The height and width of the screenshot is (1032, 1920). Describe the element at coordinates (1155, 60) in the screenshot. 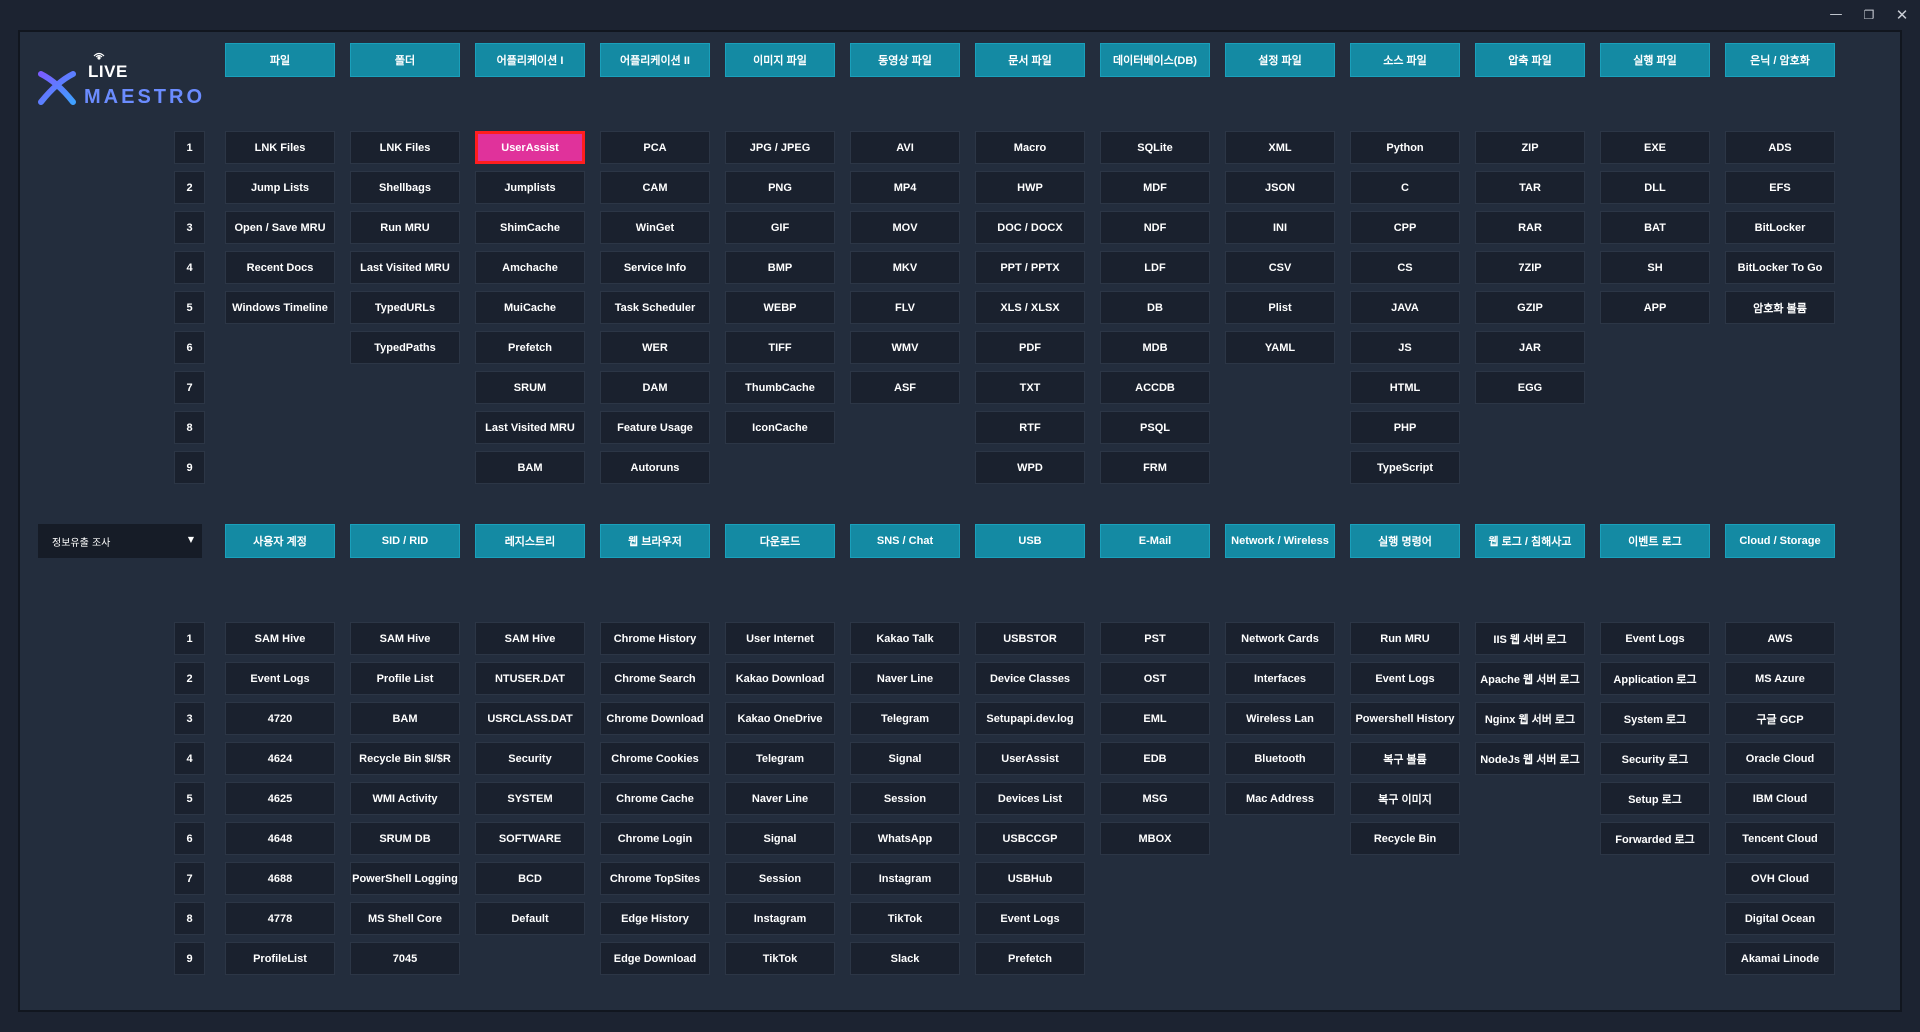

I see `category-header-top_section-7: 데이터베이스(DB)` at that location.